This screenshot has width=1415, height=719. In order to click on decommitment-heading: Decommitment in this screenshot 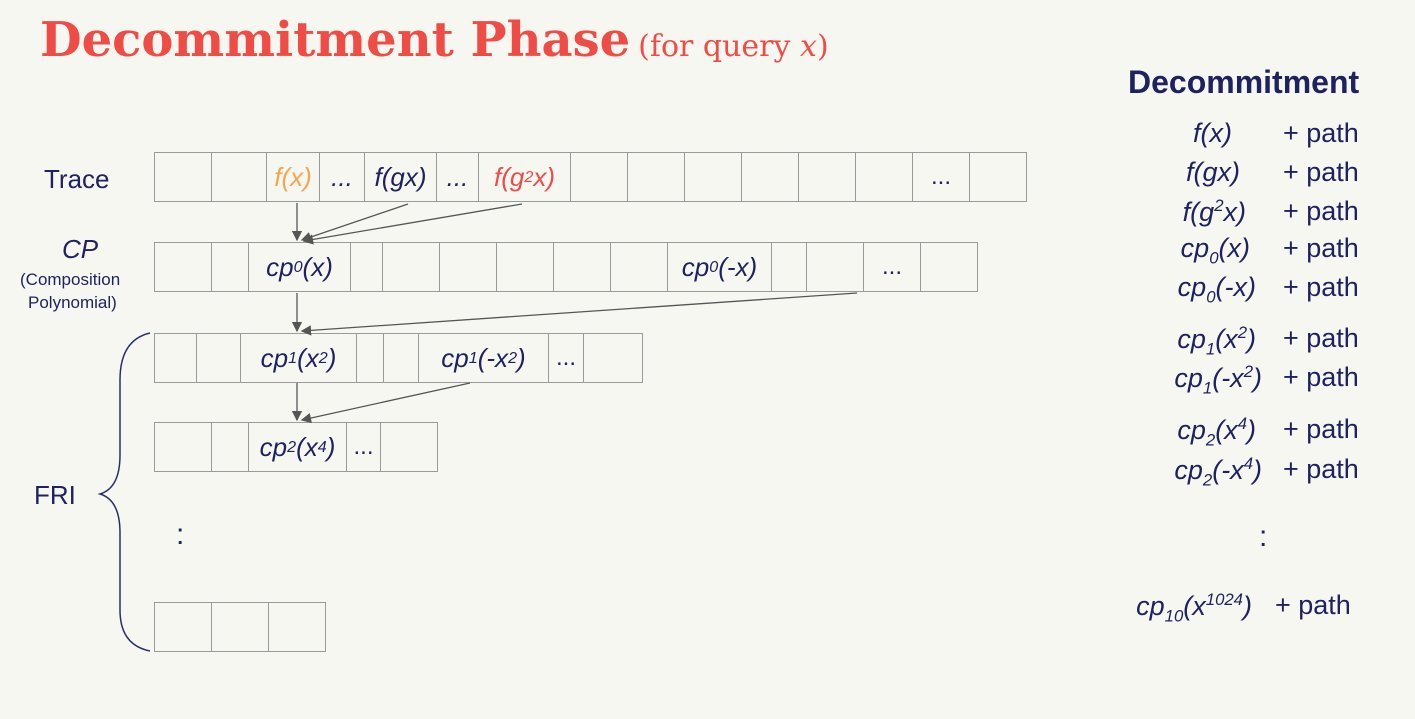, I will do `click(1244, 82)`.